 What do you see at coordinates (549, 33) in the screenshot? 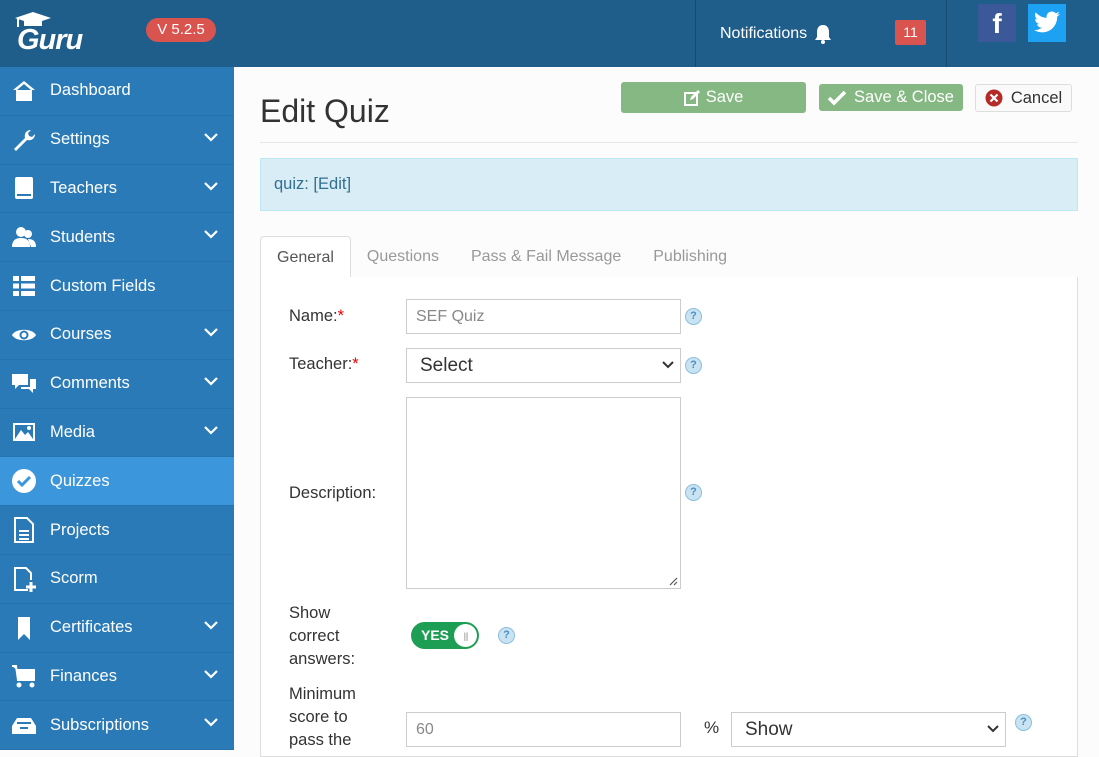
I see `top-bar: Guru V 5.2.5 Notifications 11 f` at bounding box center [549, 33].